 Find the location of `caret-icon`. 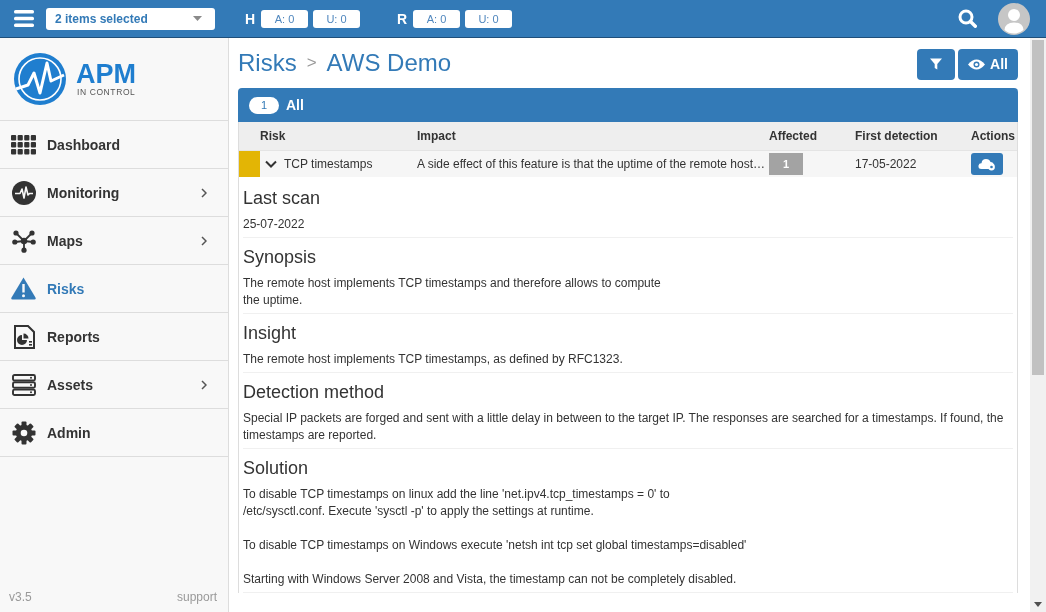

caret-icon is located at coordinates (197, 18).